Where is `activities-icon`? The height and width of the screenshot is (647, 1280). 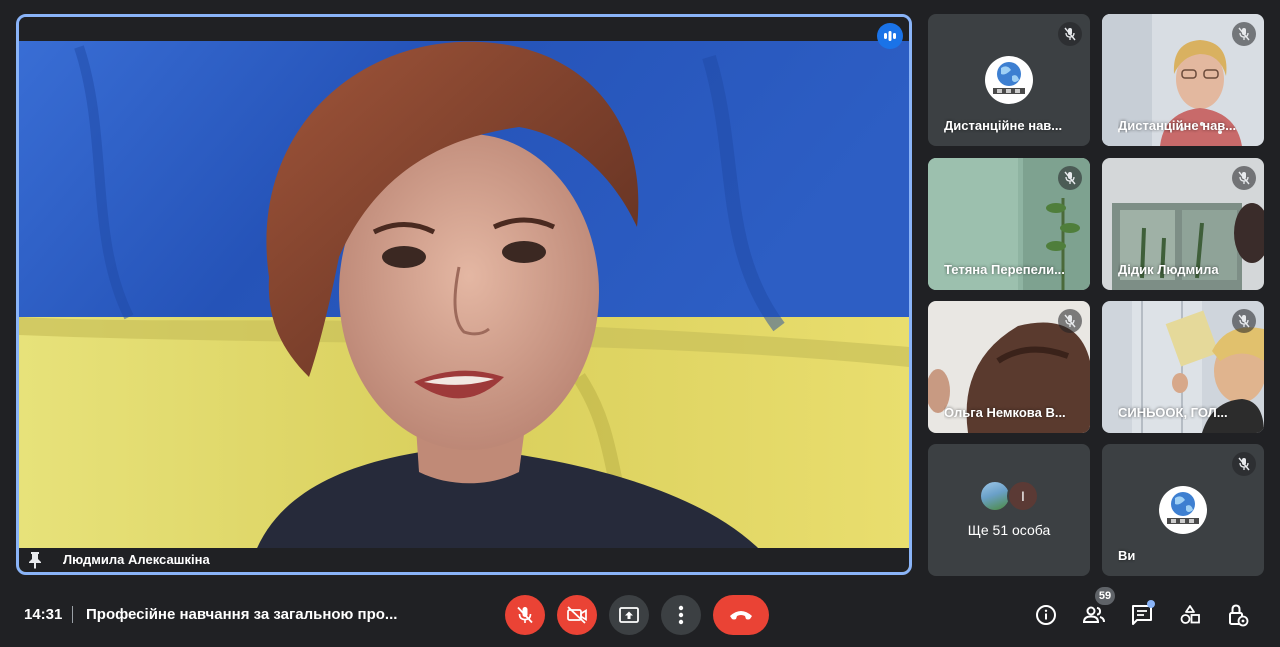 activities-icon is located at coordinates (1190, 614).